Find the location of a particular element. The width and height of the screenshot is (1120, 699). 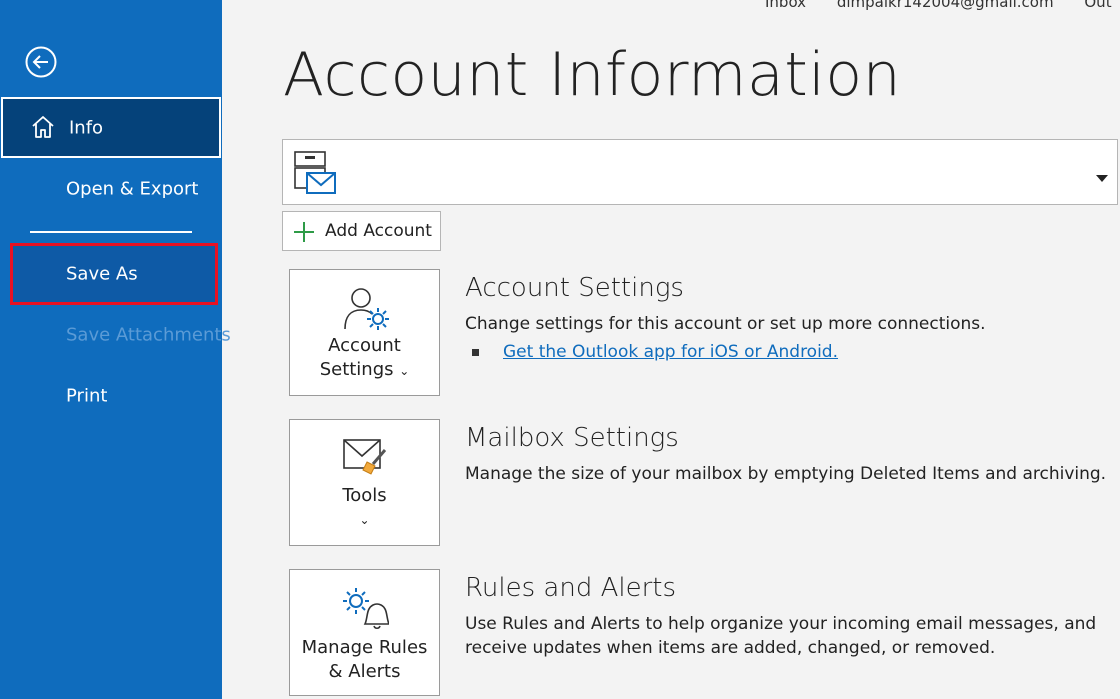

back-arrow-icon is located at coordinates (41, 62).